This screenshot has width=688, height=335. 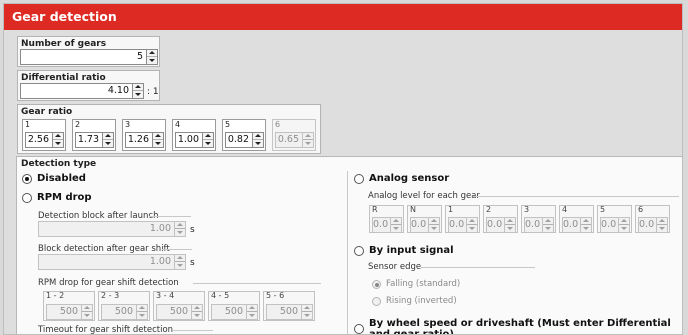 What do you see at coordinates (82, 91) in the screenshot?
I see `differential-ratio-stepper: 4.10` at bounding box center [82, 91].